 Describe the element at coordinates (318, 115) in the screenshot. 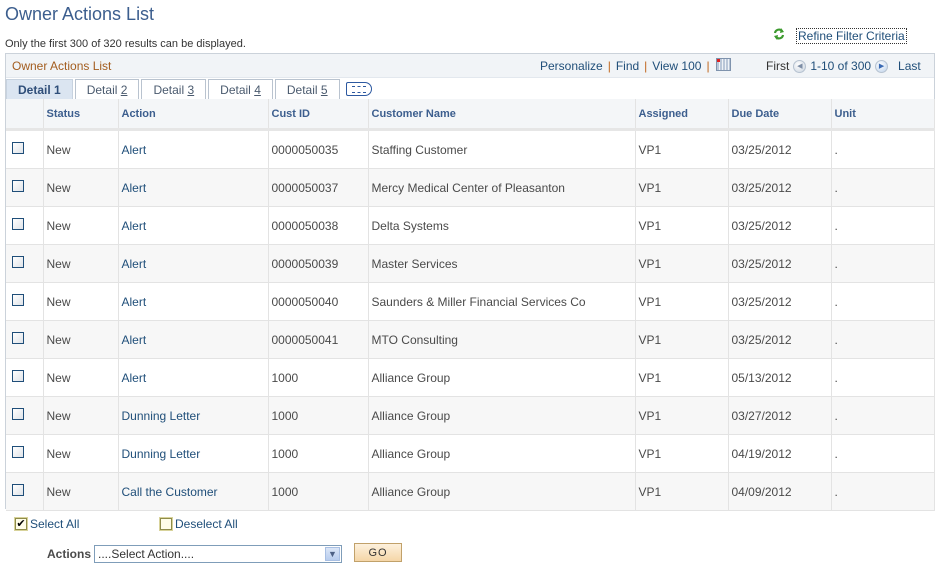

I see `column-header-cust-id: Cust ID` at that location.